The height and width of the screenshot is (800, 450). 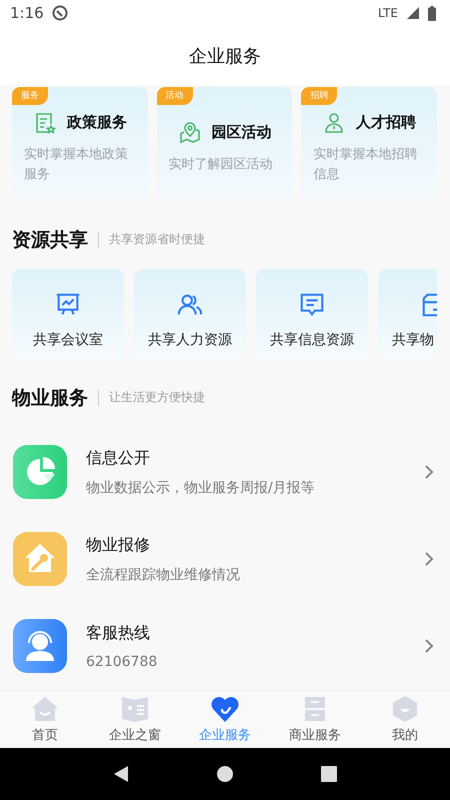 I want to click on card-title: 政策服务, so click(x=96, y=122).